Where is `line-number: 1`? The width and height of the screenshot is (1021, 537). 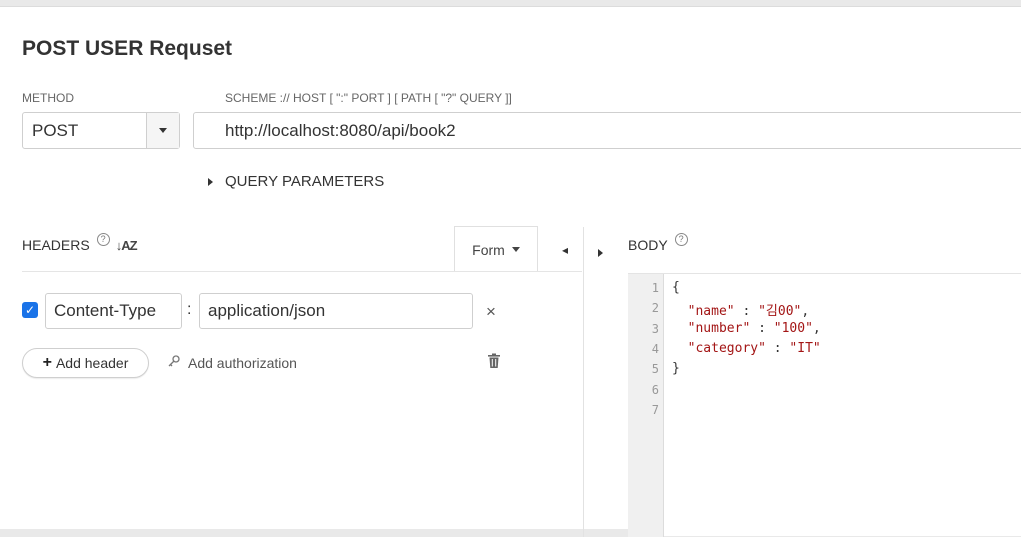 line-number: 1 is located at coordinates (655, 288).